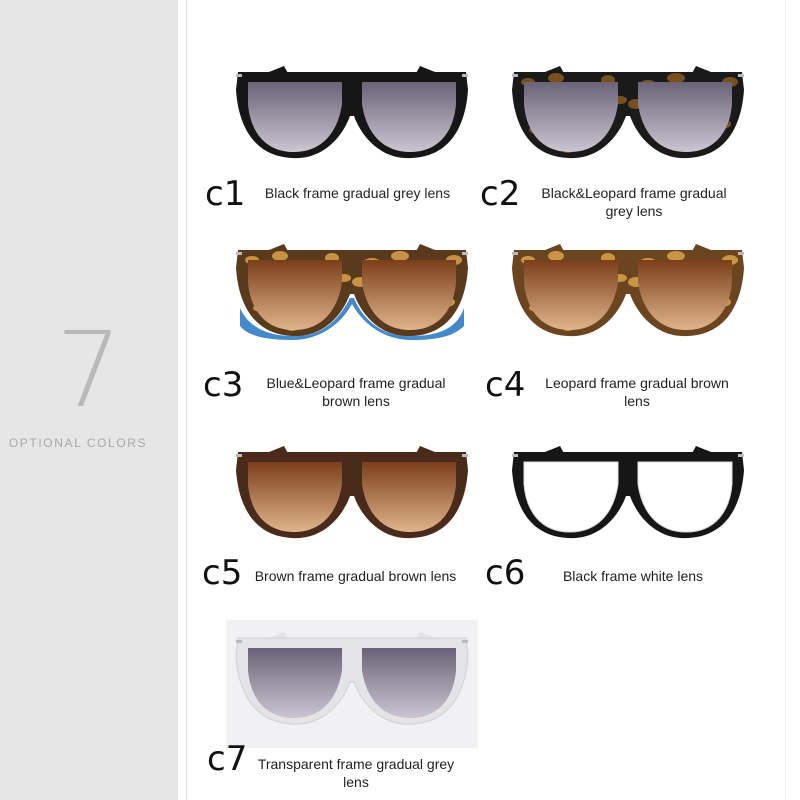 This screenshot has width=800, height=800. Describe the element at coordinates (634, 202) in the screenshot. I see `color-description-c2: Black&Leopard frame gradual grey lens` at that location.